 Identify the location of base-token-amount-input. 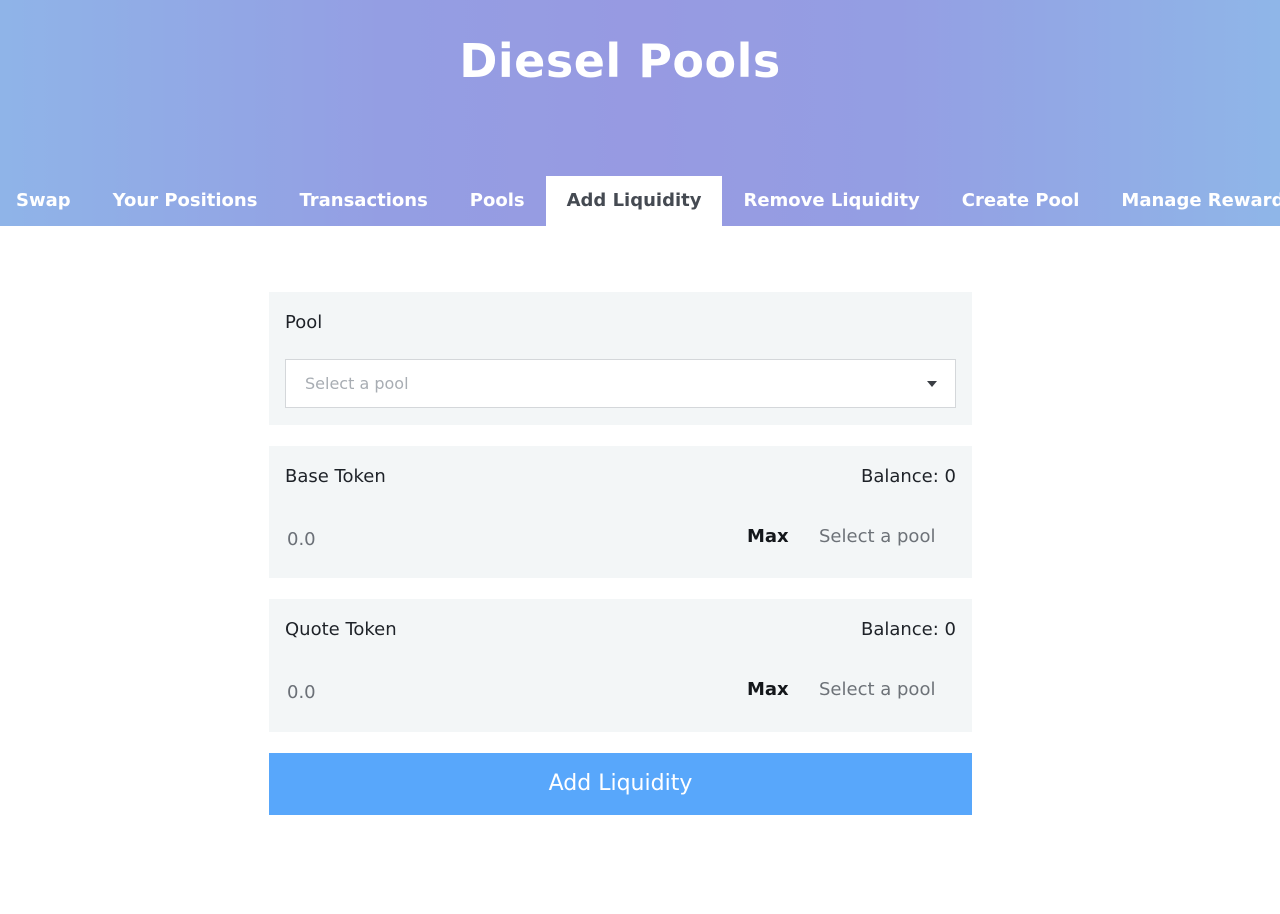
(497, 539).